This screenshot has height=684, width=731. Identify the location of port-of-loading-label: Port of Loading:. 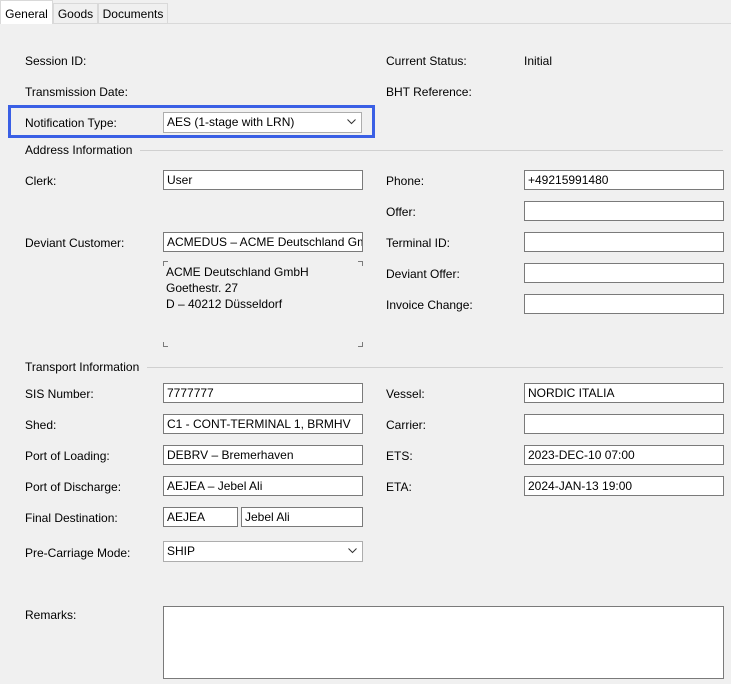
(67, 456).